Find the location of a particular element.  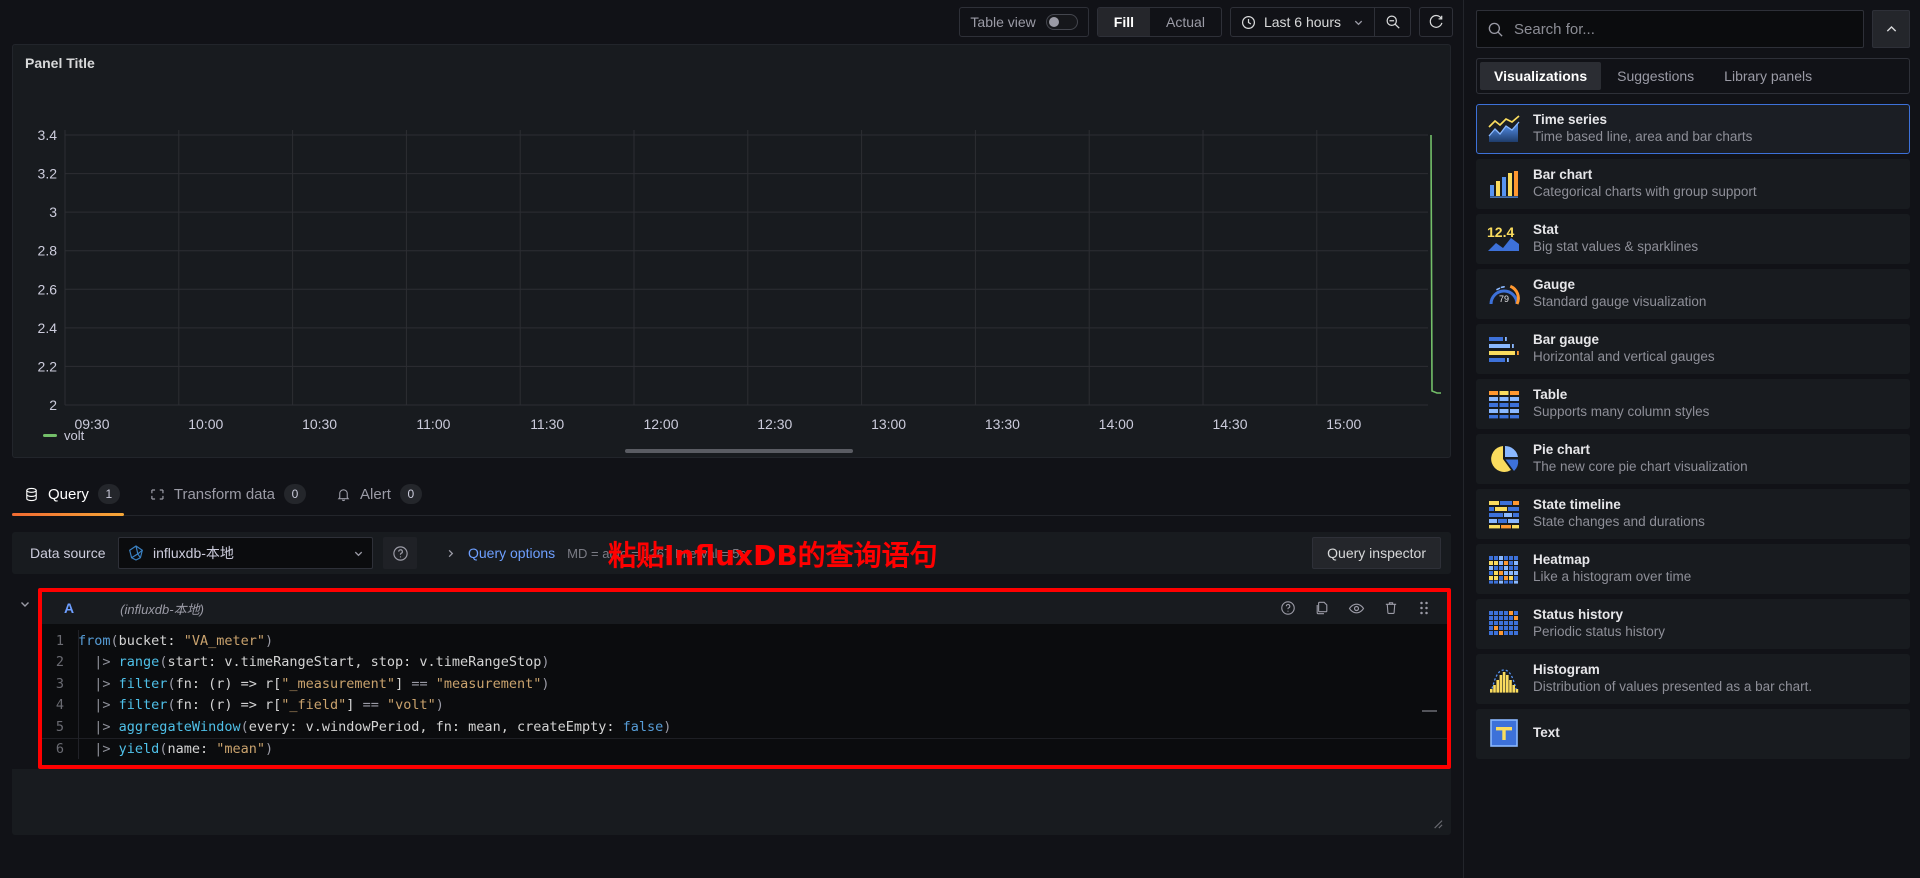

refresh-icon is located at coordinates (1436, 22).